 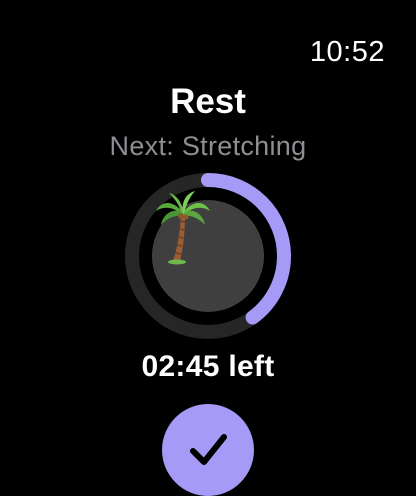 I want to click on rest-timer-ring, so click(x=208, y=256).